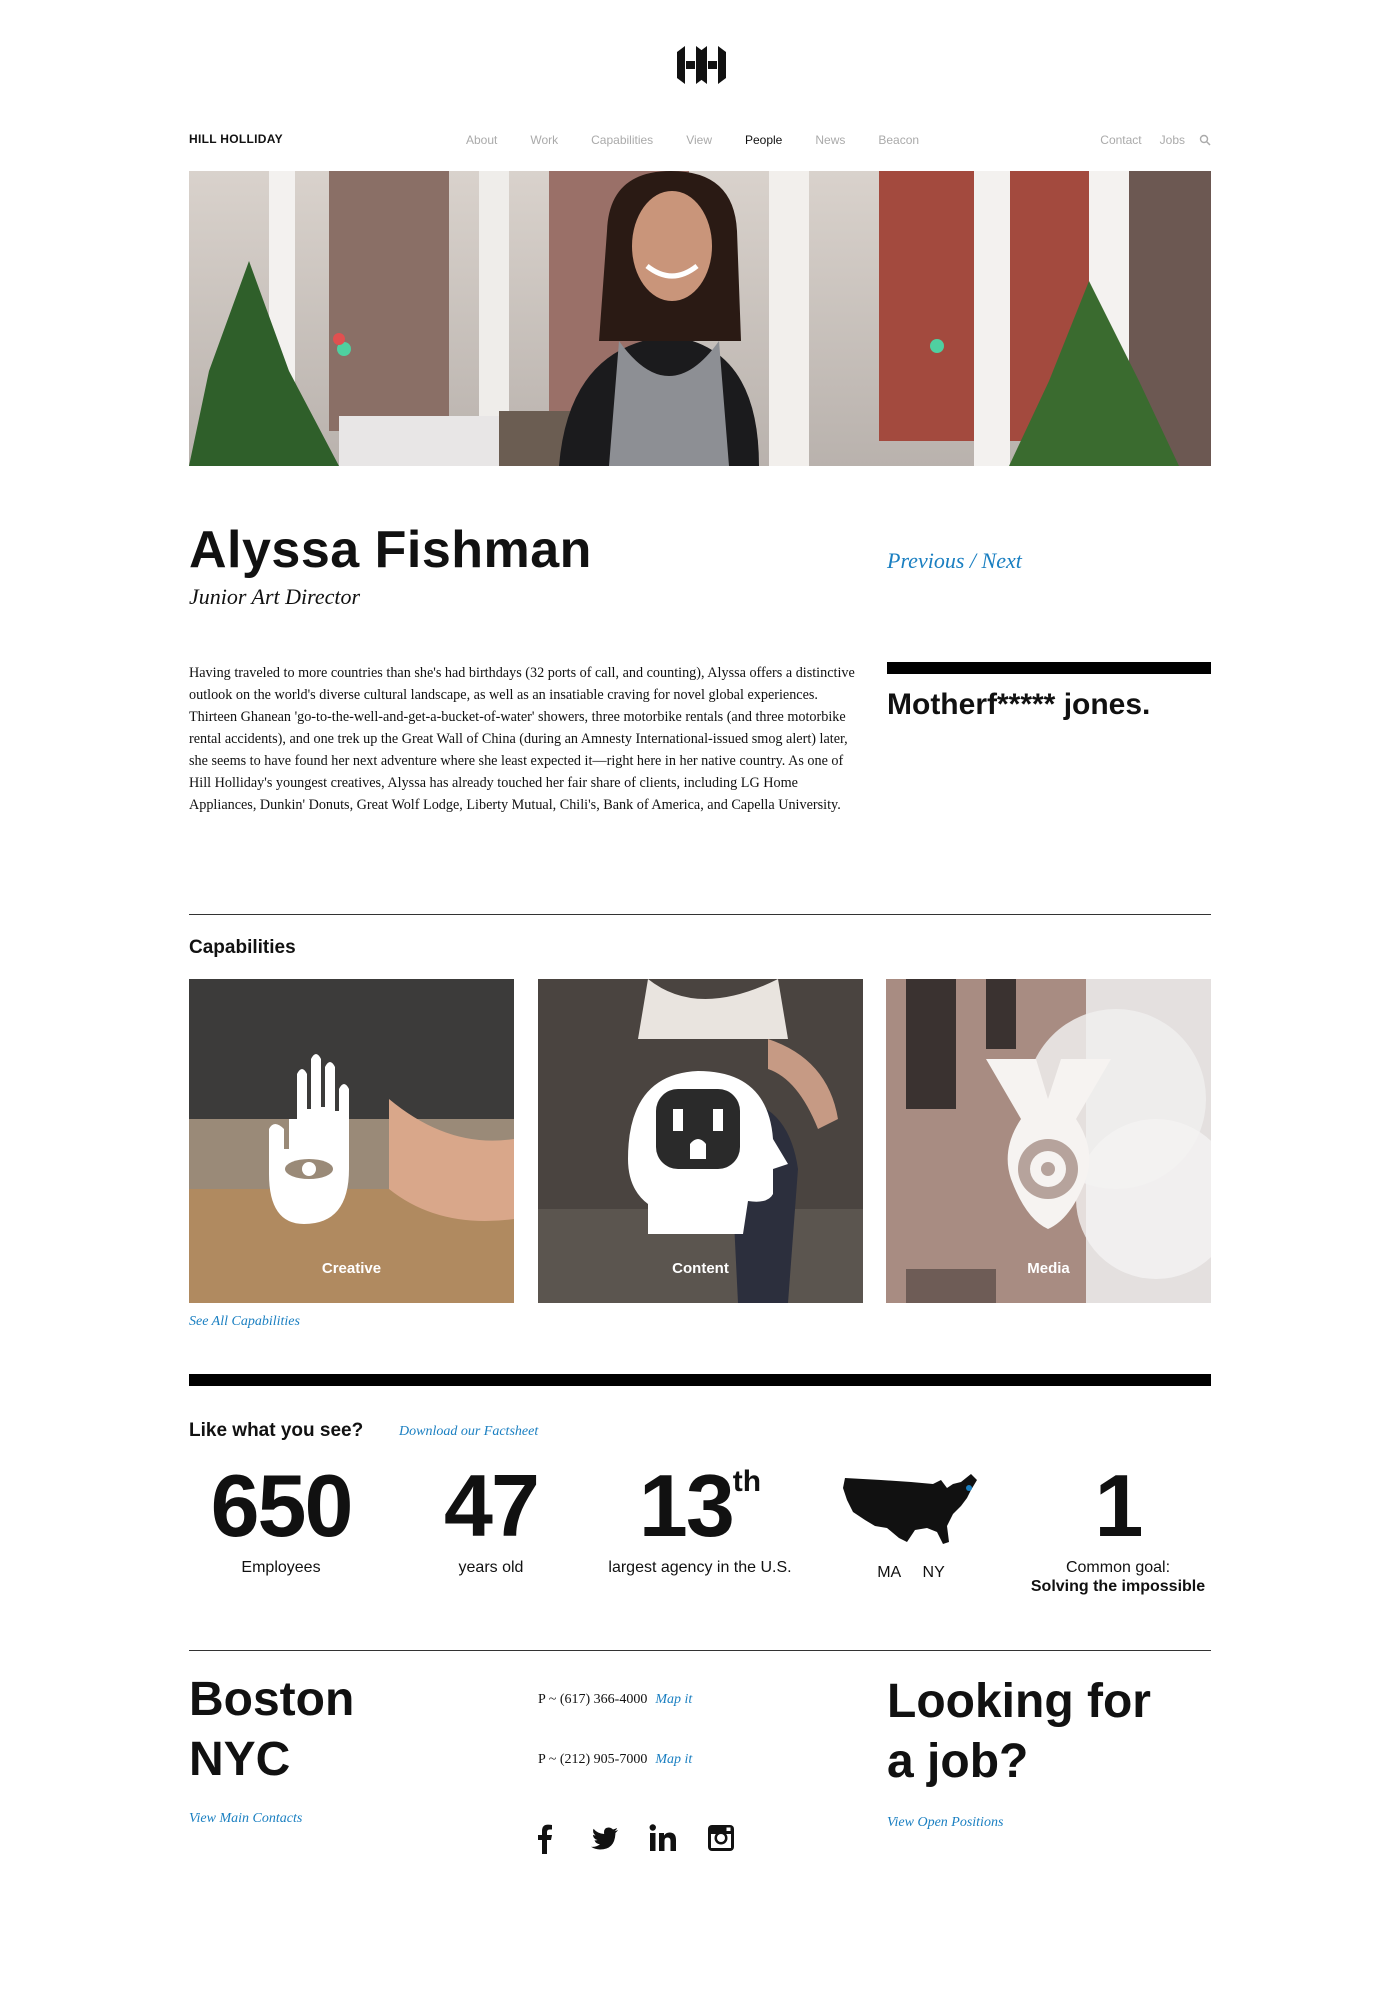  I want to click on nav-item-view: View, so click(699, 140).